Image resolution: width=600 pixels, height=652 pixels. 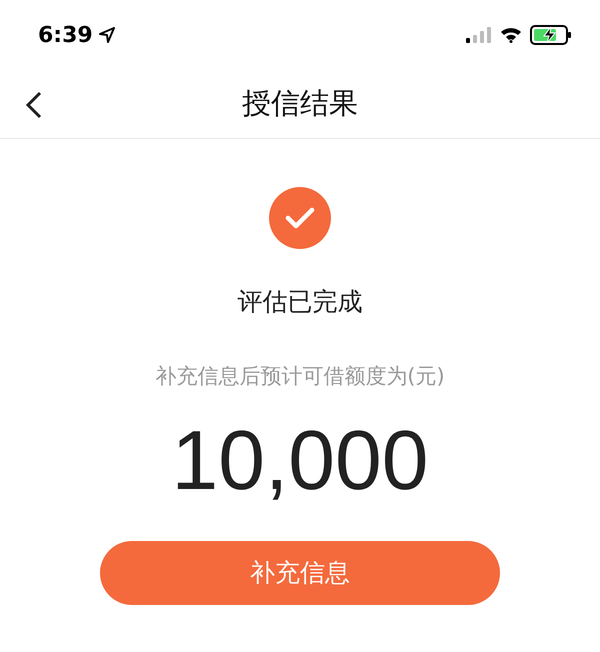 I want to click on page-title: 授信结果, so click(x=300, y=103).